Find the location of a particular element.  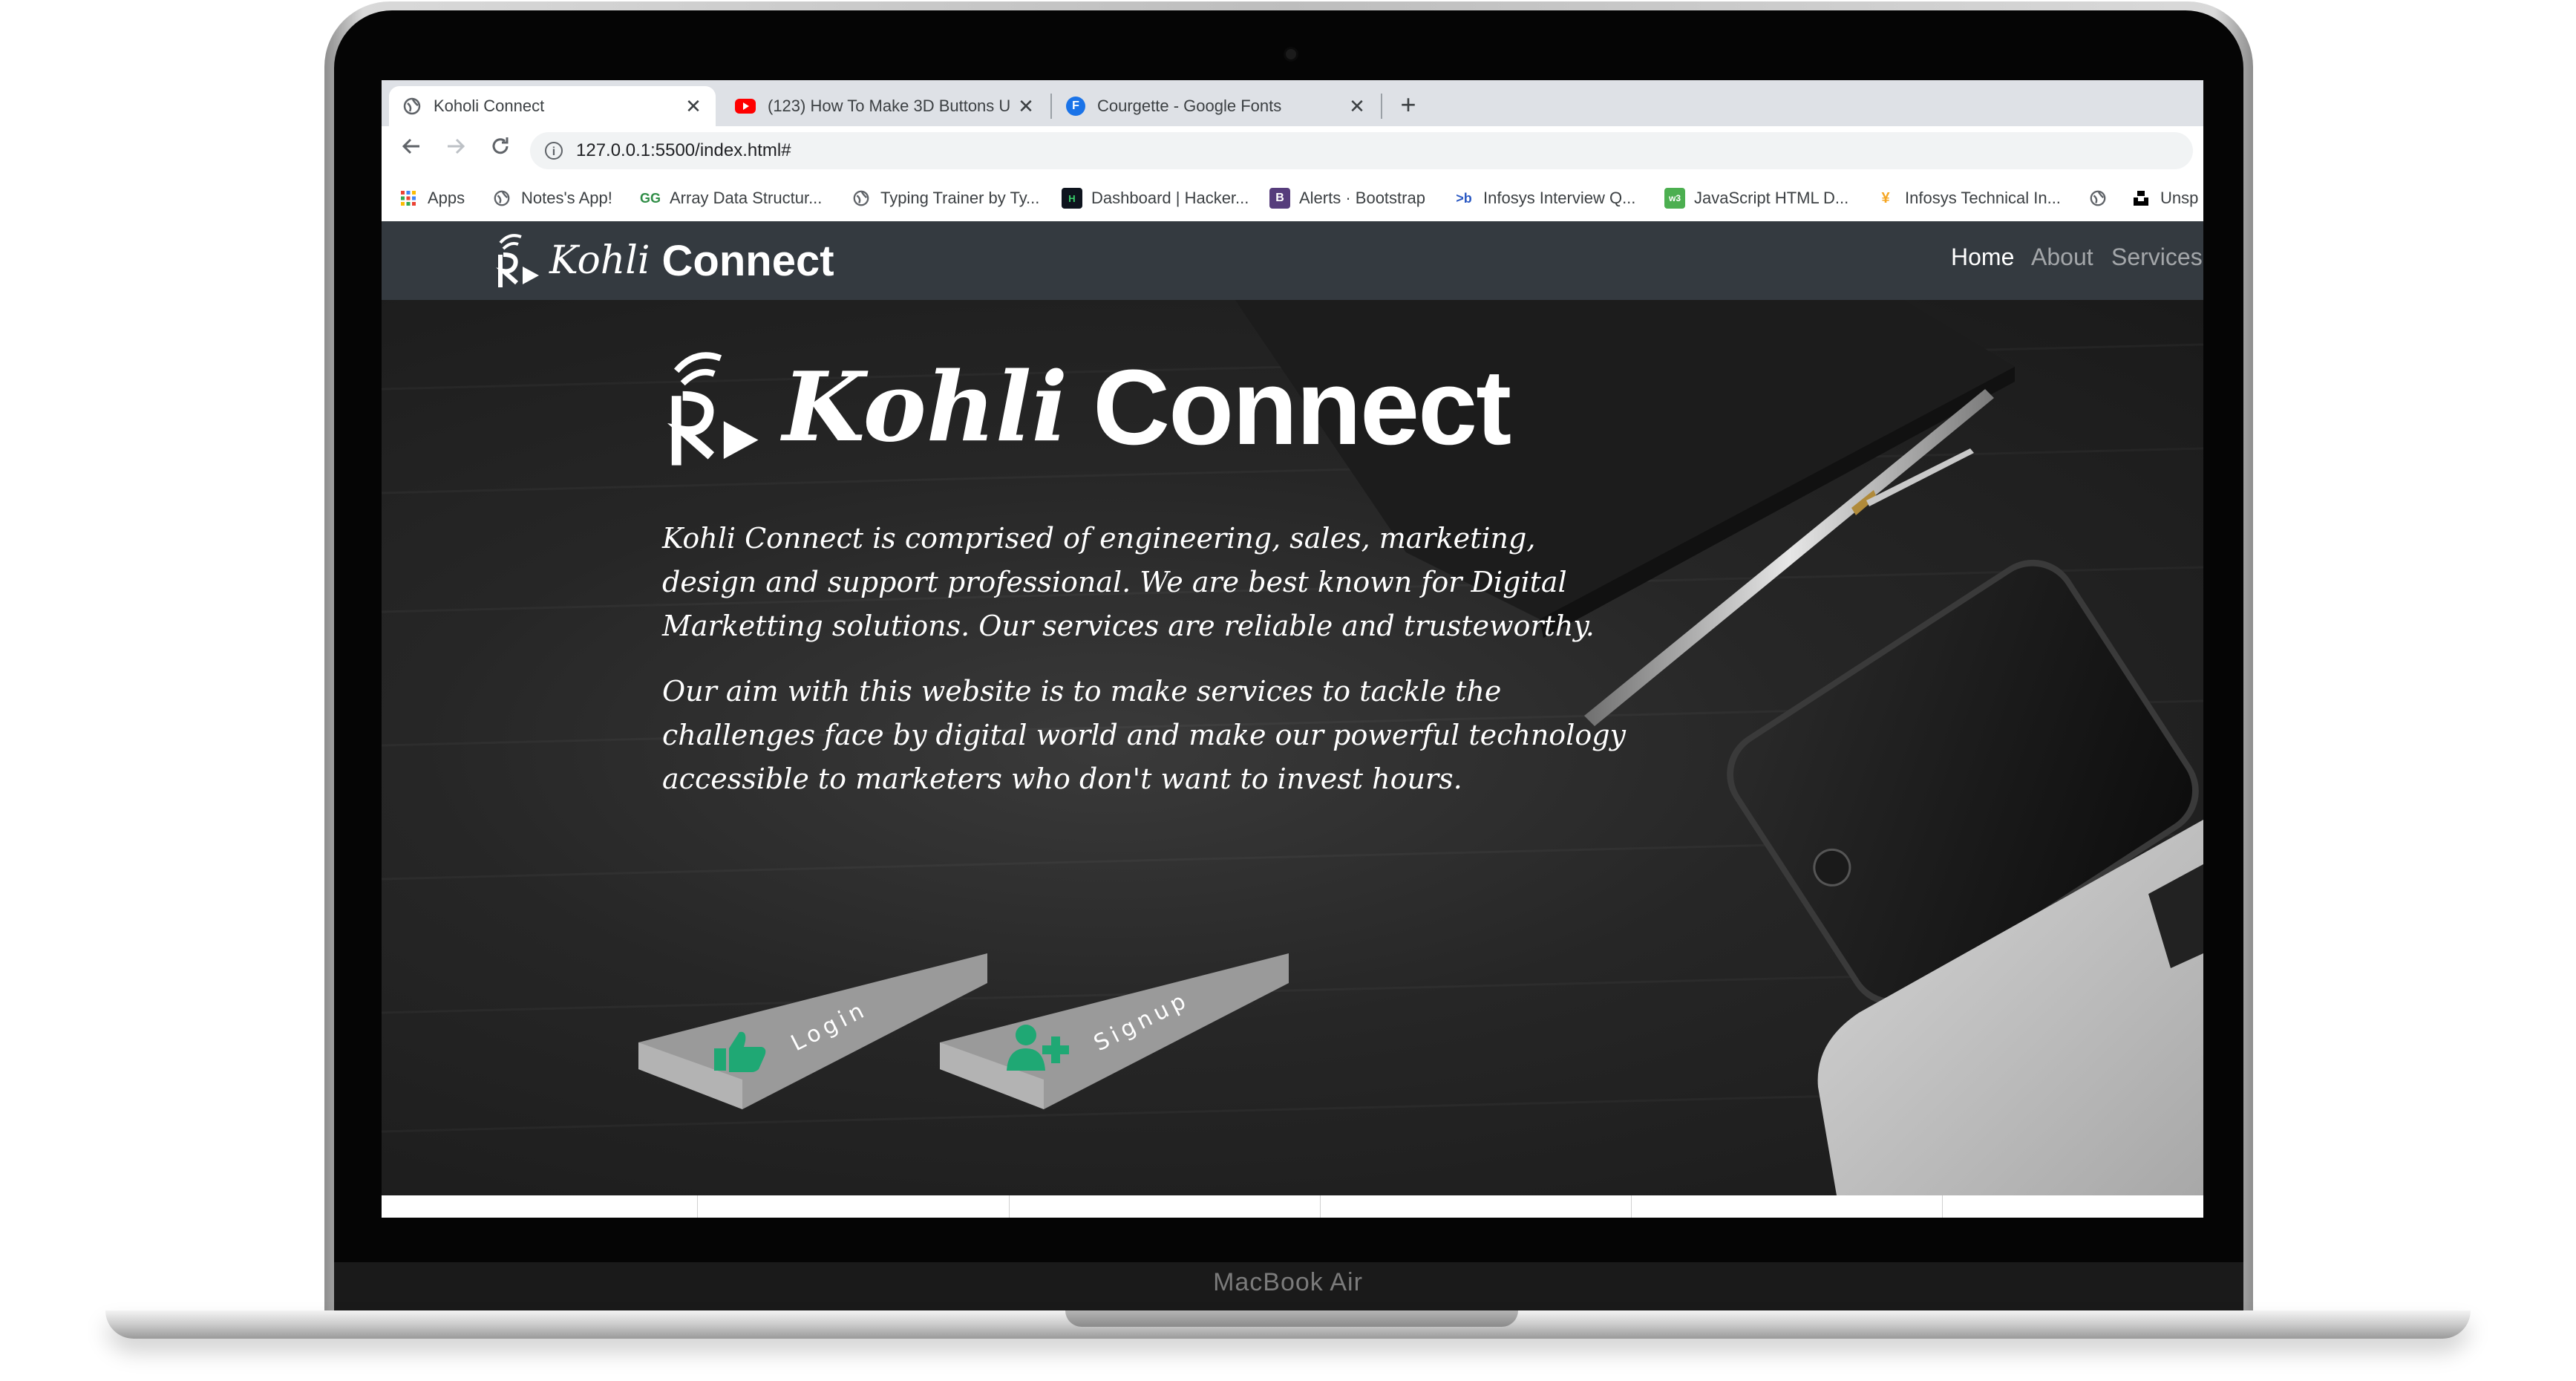

forward-arrow-icon is located at coordinates (456, 150).